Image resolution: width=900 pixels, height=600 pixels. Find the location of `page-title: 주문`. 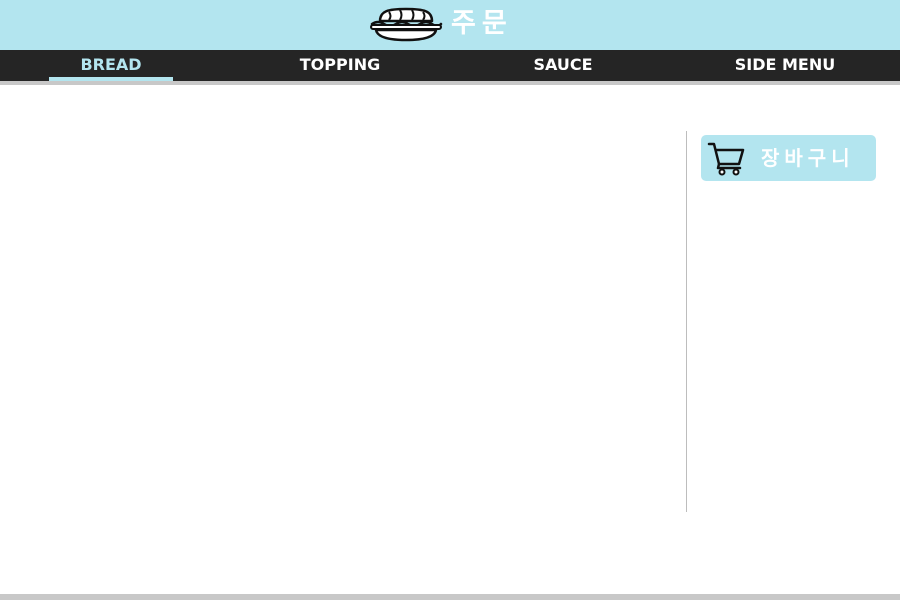

page-title: 주문 is located at coordinates (482, 23).